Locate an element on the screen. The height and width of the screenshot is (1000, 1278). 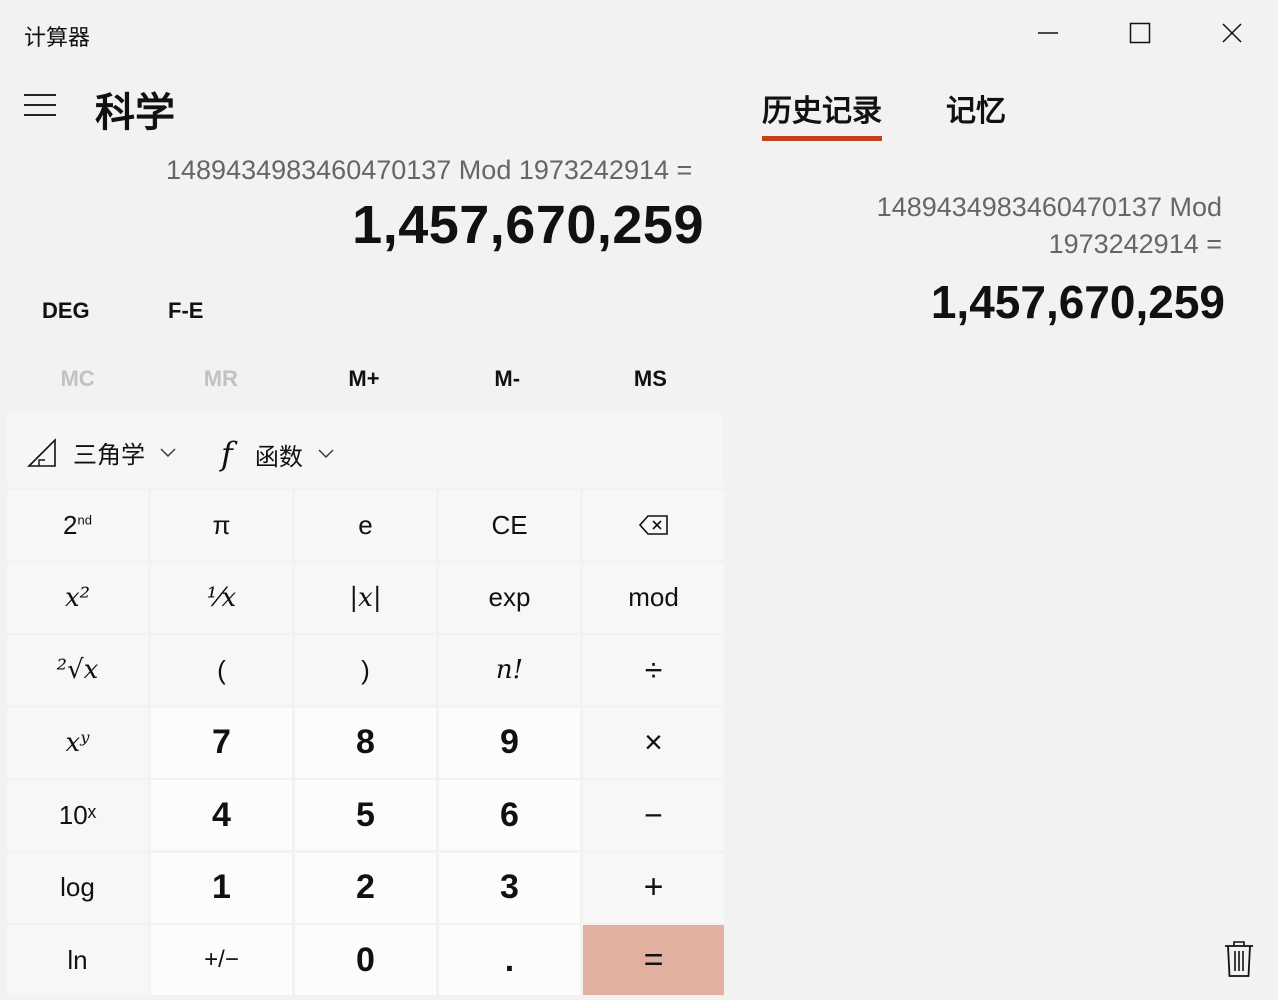
digit-2-button: 2 is located at coordinates (365, 887).